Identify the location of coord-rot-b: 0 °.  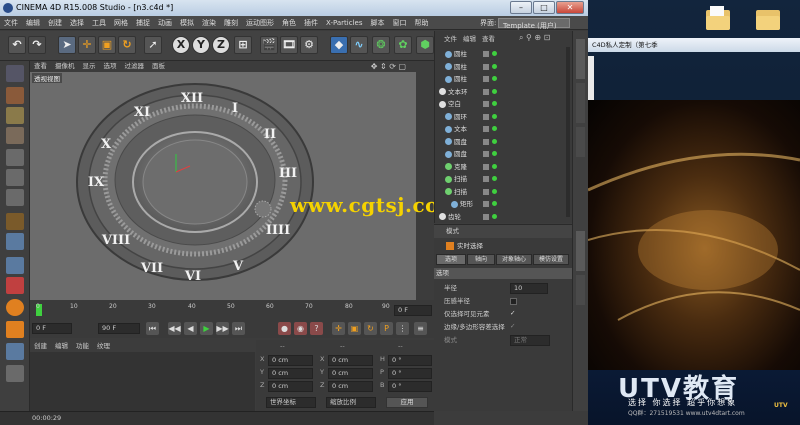
(410, 386).